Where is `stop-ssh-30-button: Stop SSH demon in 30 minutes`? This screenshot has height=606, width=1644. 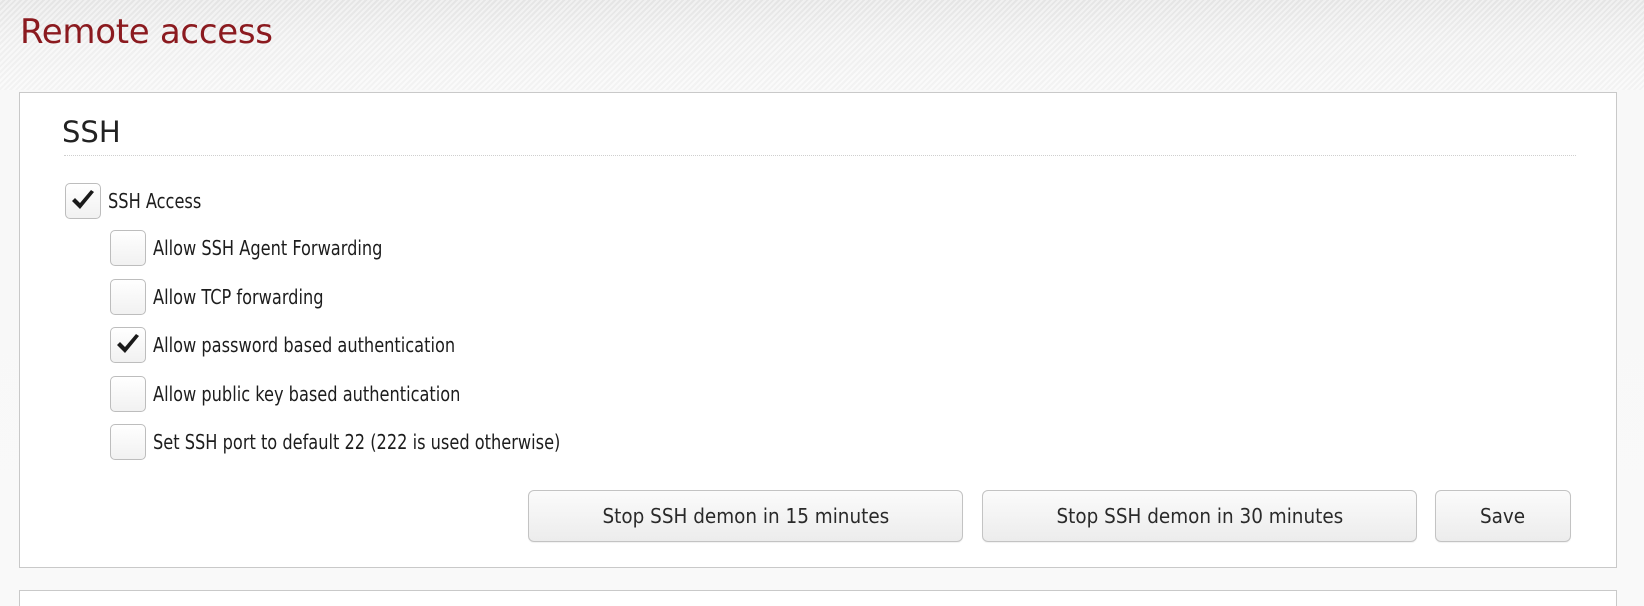 stop-ssh-30-button: Stop SSH demon in 30 minutes is located at coordinates (1199, 516).